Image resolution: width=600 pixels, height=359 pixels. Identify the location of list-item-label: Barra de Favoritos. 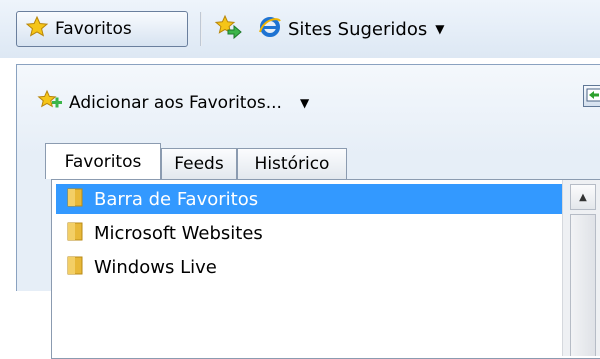
(176, 199).